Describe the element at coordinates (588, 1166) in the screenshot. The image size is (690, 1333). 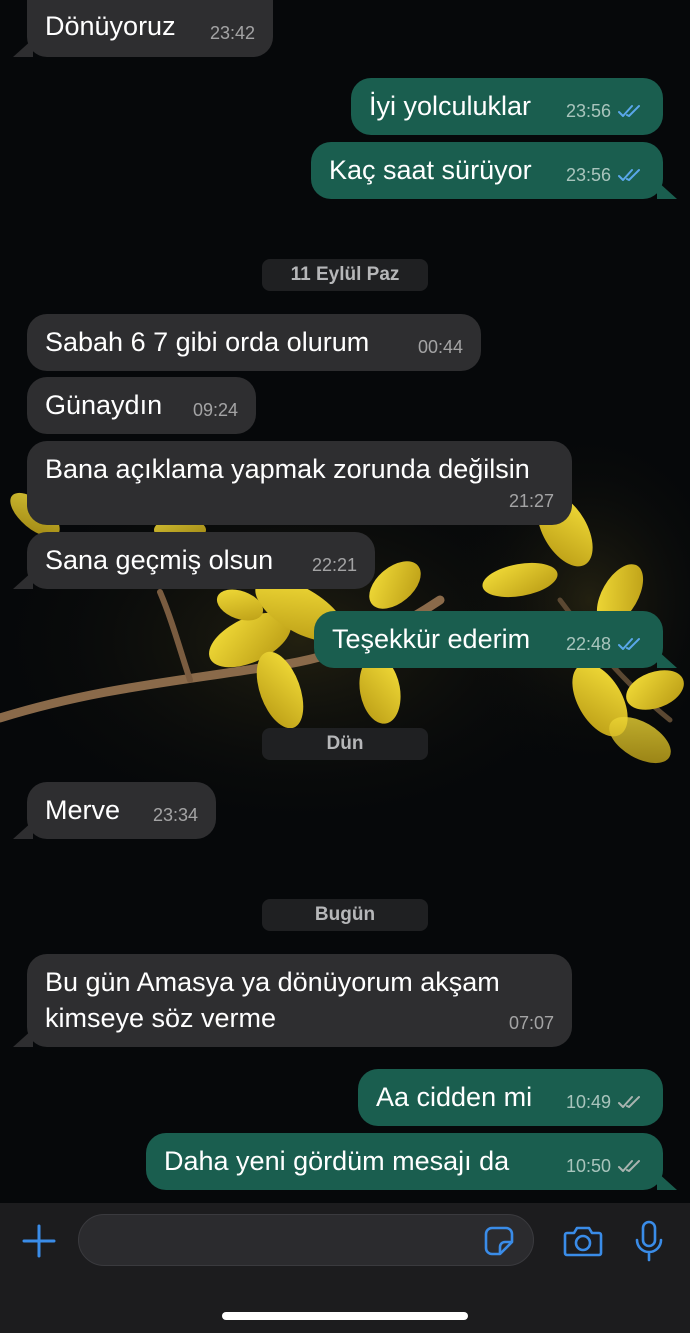
I see `message-time: 10:50` at that location.